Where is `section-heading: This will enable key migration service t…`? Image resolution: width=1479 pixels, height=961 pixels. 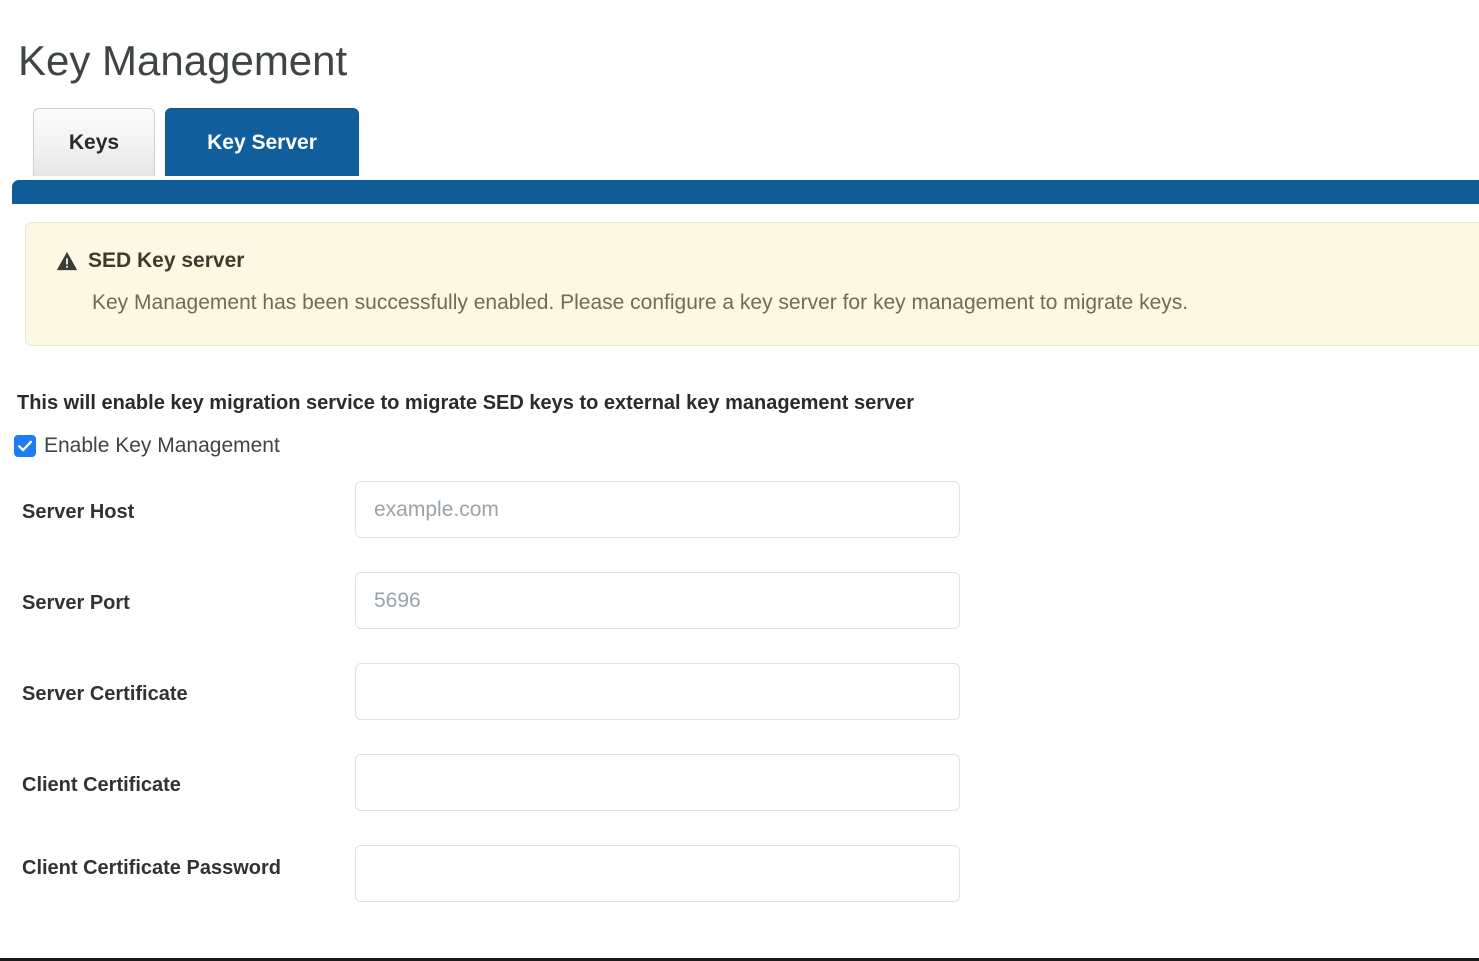
section-heading: This will enable key migration service t… is located at coordinates (466, 403).